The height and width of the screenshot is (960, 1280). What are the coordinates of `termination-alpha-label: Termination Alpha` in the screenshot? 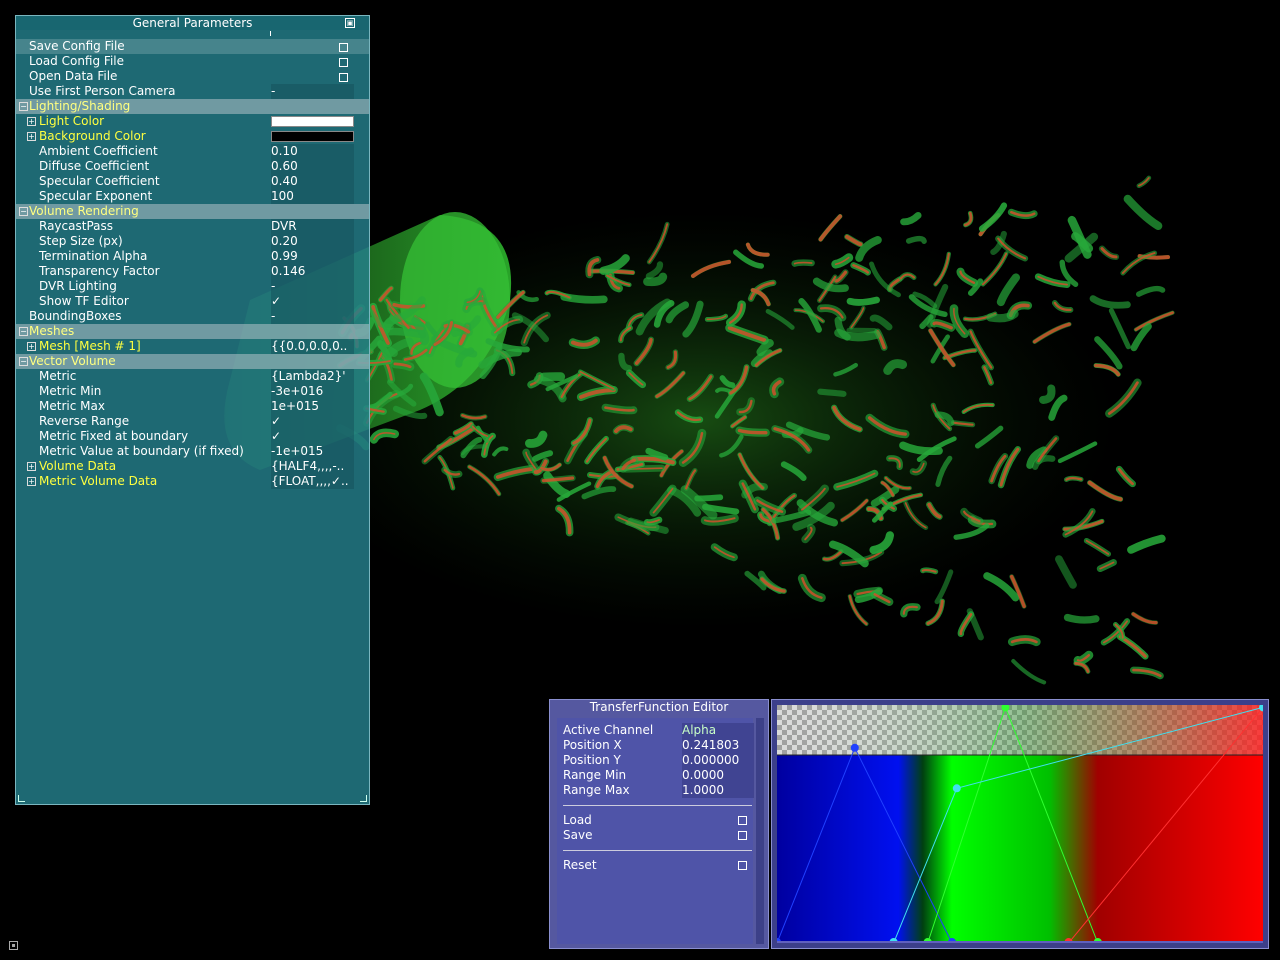 It's located at (93, 256).